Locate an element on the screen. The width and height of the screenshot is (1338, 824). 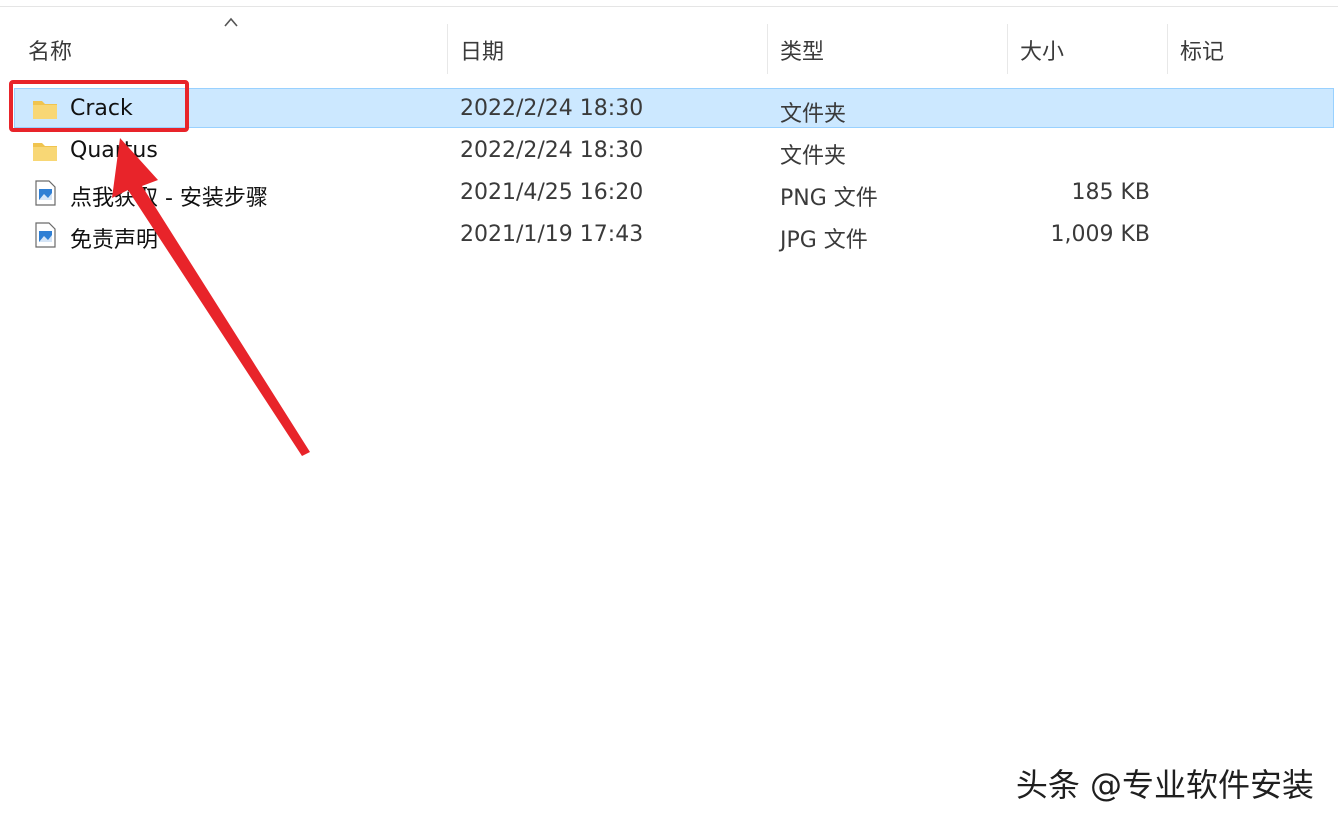
file-row-crack: Crack 2022/2/24 18:30 文件夹 is located at coordinates (669, 109).